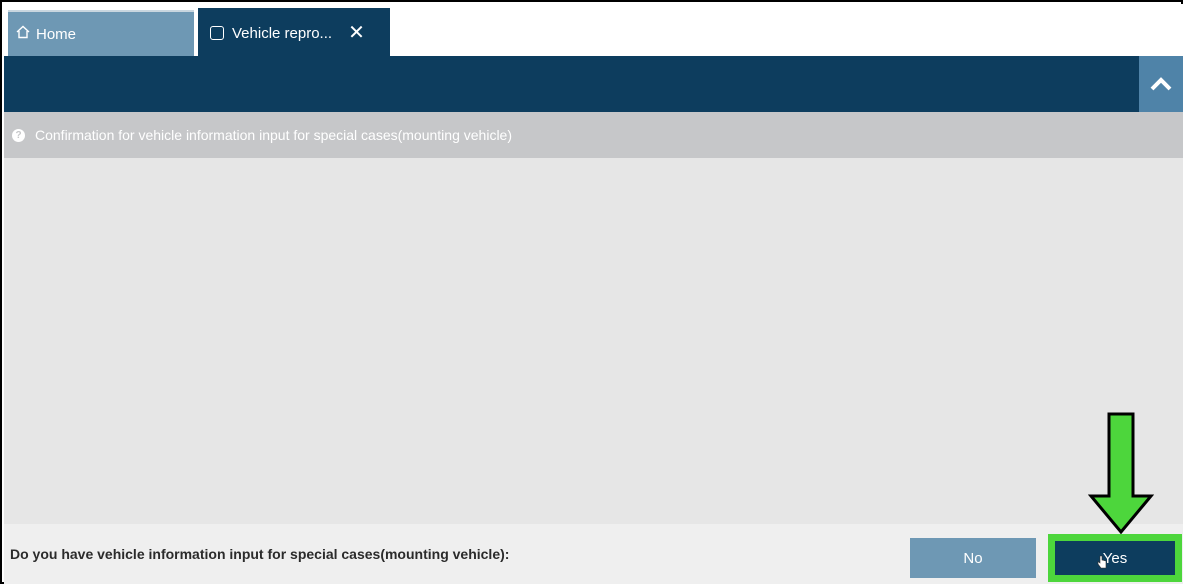  What do you see at coordinates (18, 135) in the screenshot?
I see `question-icon: ?` at bounding box center [18, 135].